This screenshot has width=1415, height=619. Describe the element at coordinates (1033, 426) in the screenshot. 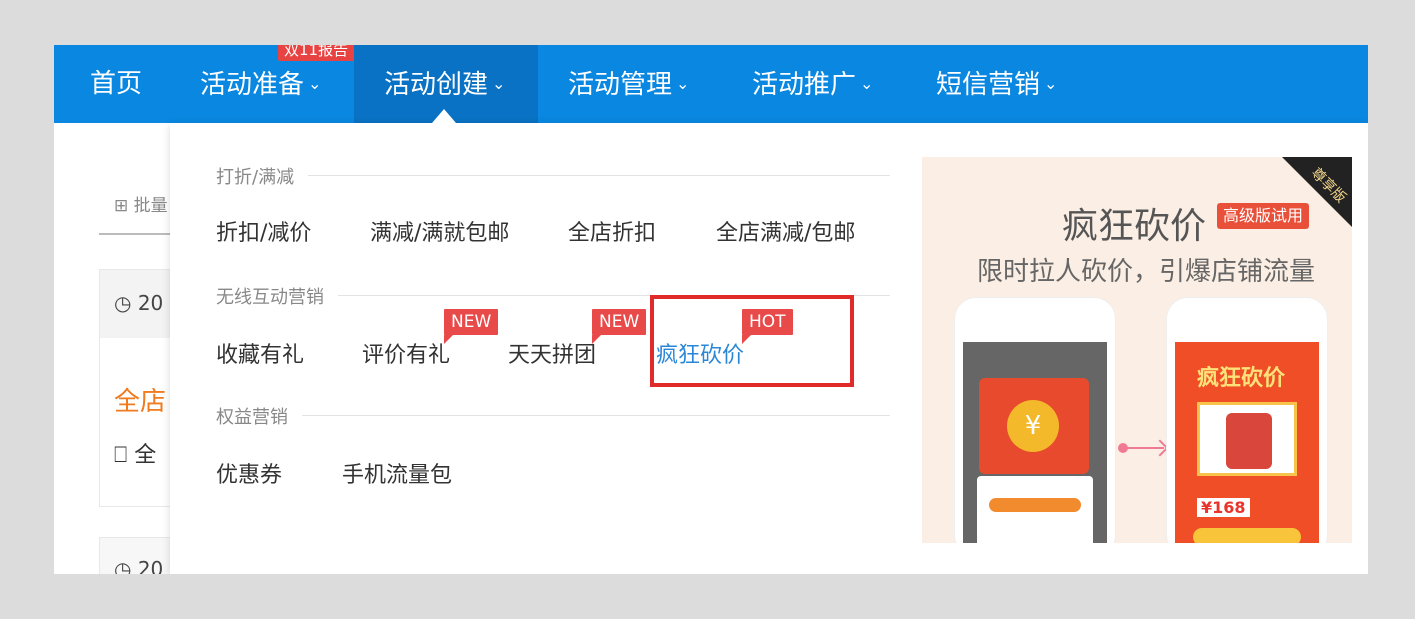

I see `coin-icon: ¥` at that location.